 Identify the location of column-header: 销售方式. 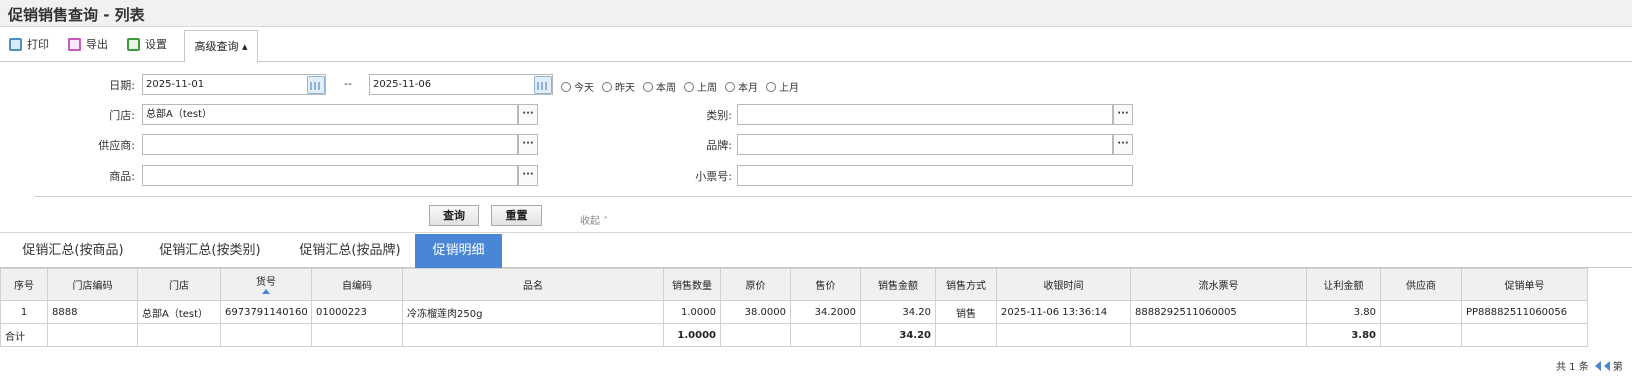
(966, 284).